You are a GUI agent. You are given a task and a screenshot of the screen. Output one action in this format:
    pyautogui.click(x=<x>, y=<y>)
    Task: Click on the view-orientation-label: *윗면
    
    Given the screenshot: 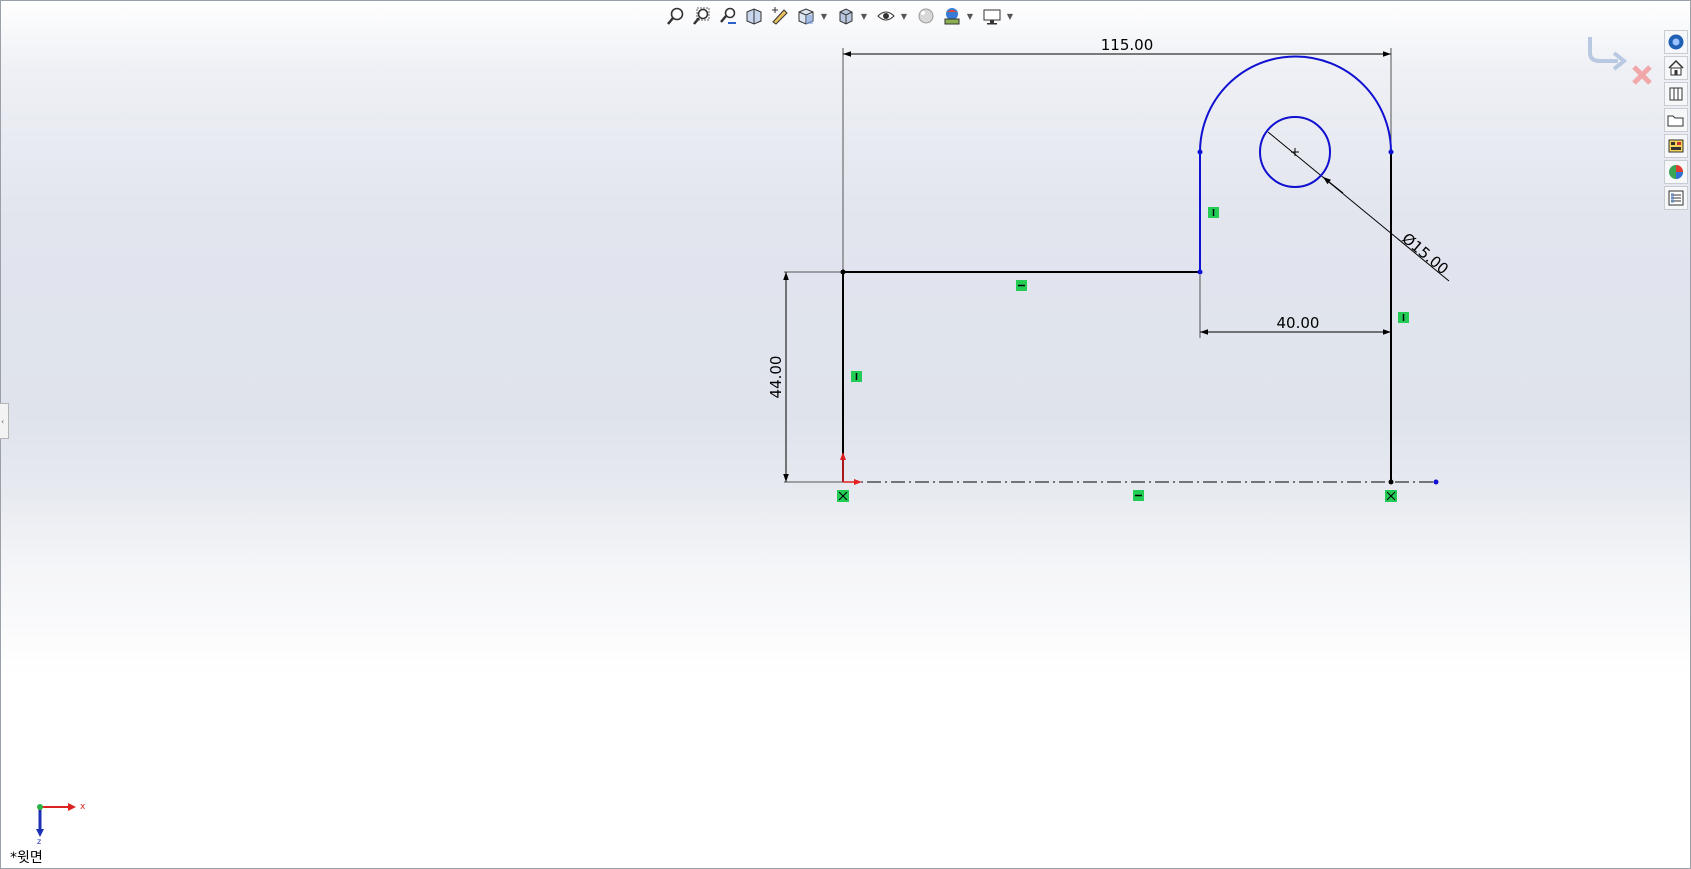 What is the action you would take?
    pyautogui.click(x=26, y=858)
    